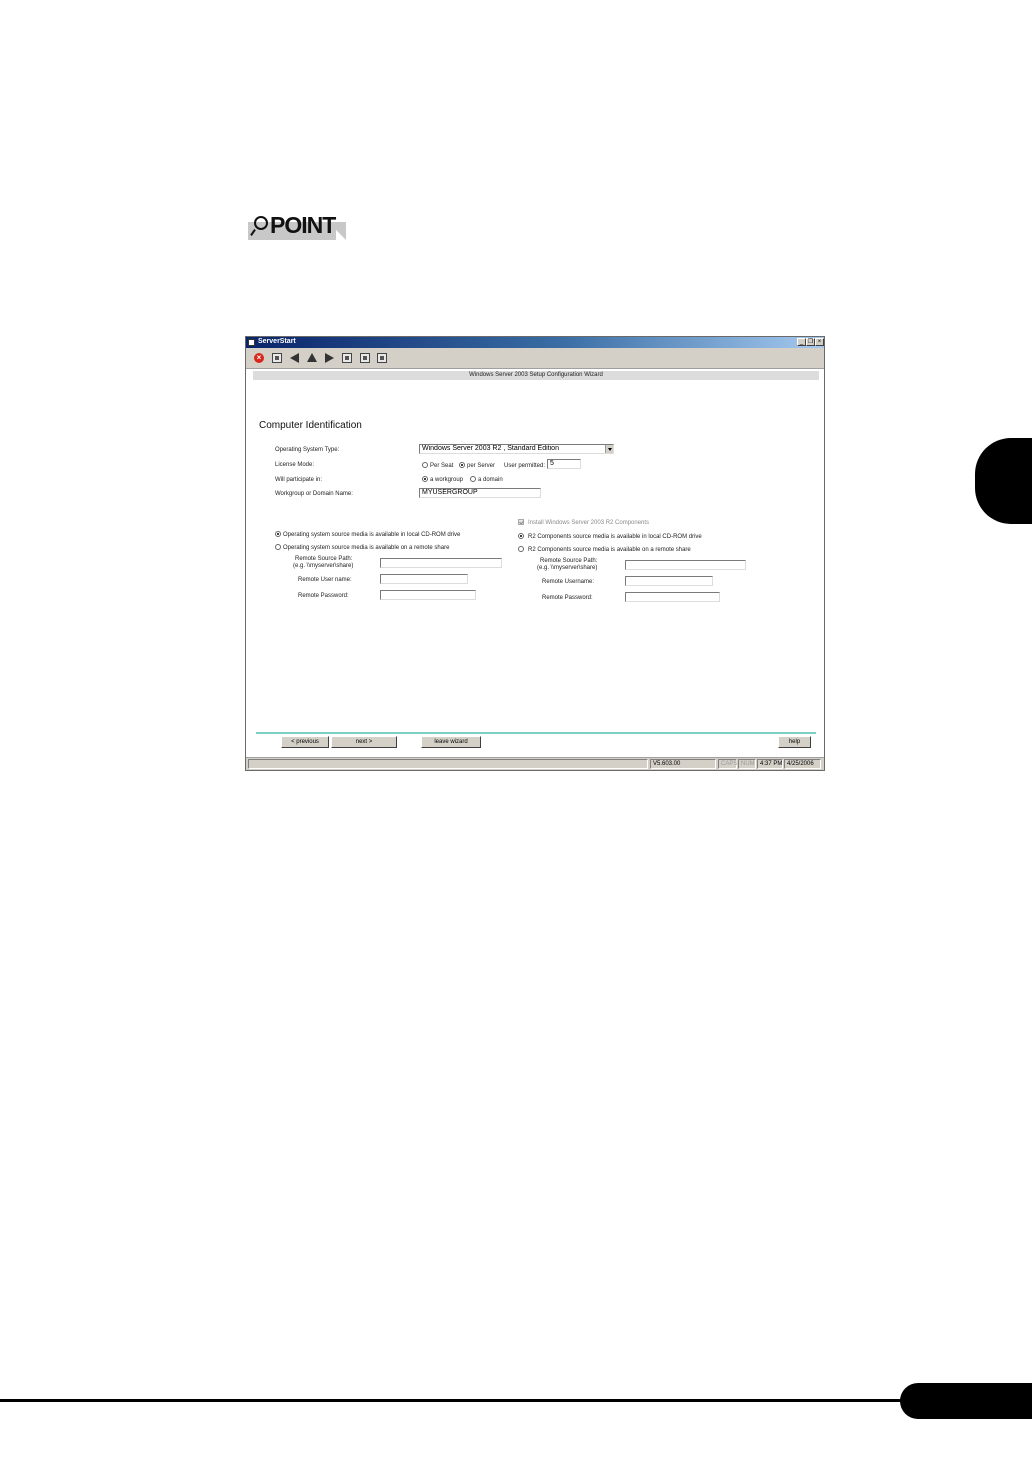 This screenshot has height=1458, width=1032. I want to click on status-num: NUM, so click(747, 764).